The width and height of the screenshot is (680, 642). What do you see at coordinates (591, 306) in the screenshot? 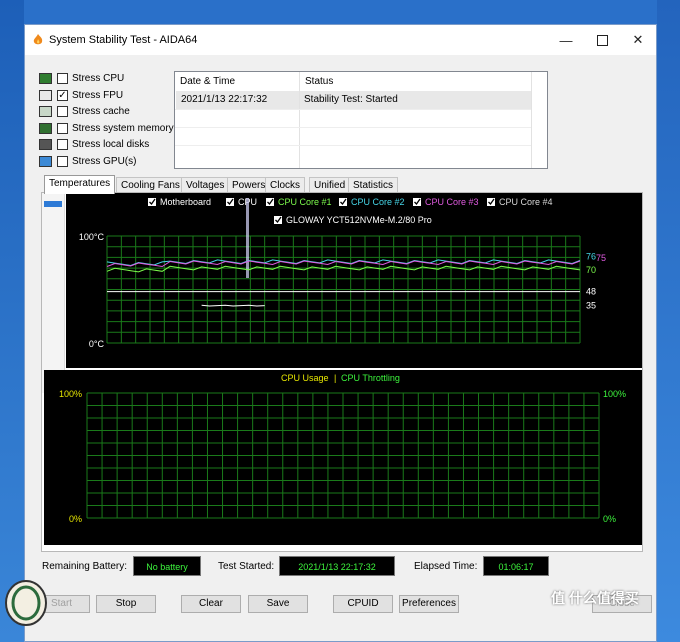
I see `series-value-label: 35` at bounding box center [591, 306].